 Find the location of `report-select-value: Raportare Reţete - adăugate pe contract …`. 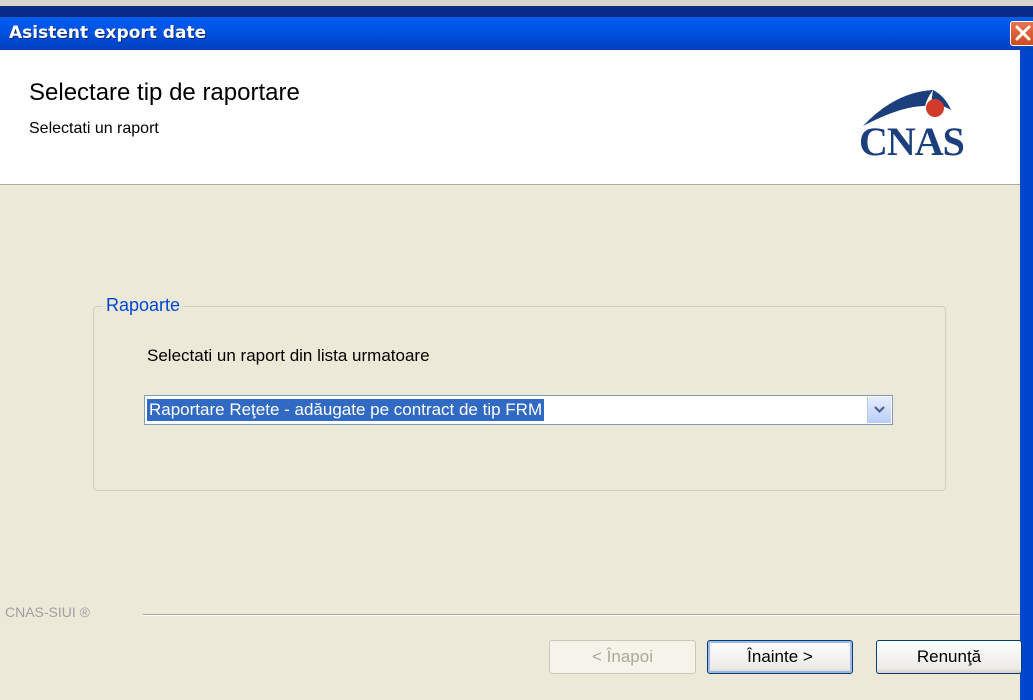

report-select-value: Raportare Reţete - adăugate pe contract … is located at coordinates (346, 410).